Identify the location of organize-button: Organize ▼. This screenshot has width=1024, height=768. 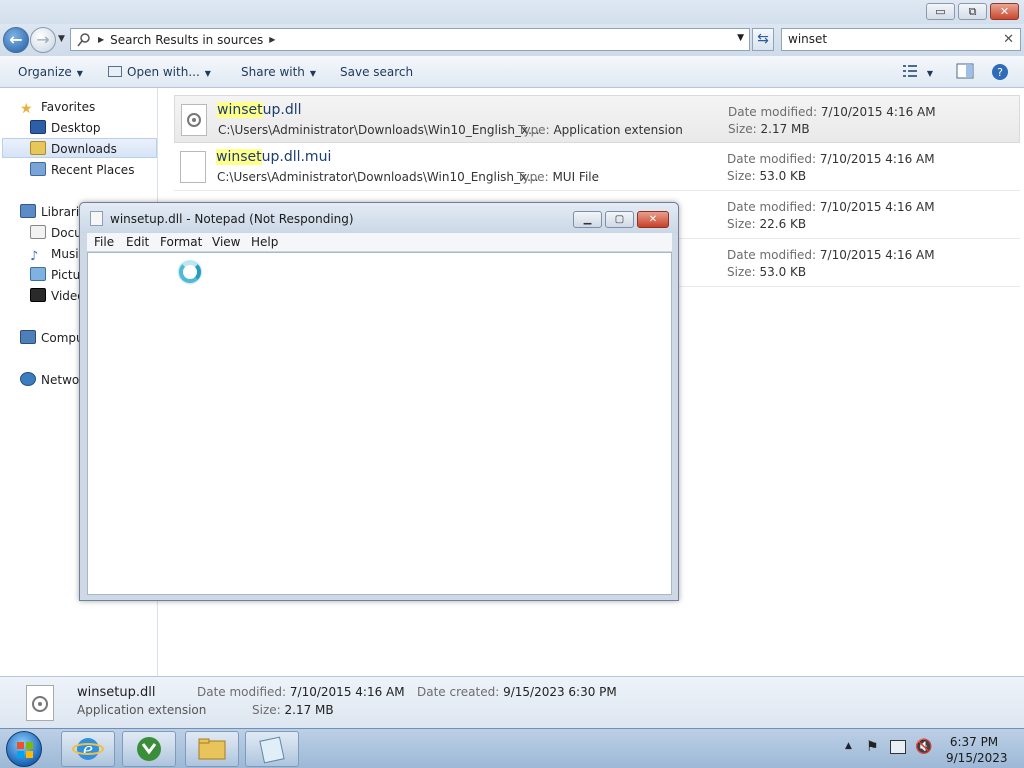
(50, 72).